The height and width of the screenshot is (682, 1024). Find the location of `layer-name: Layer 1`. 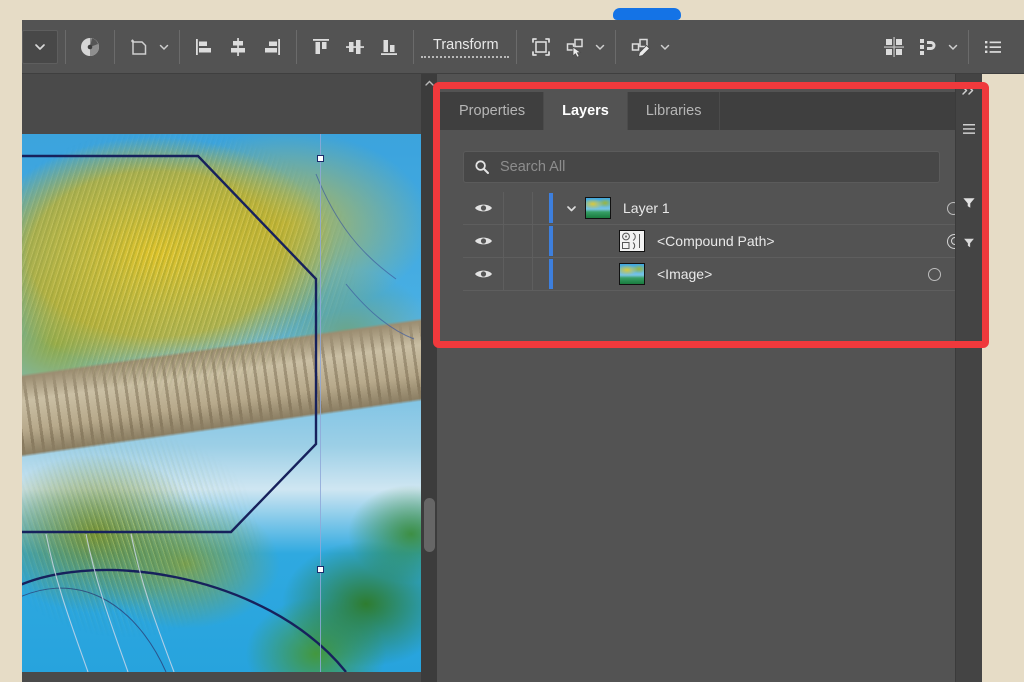

layer-name: Layer 1 is located at coordinates (646, 208).